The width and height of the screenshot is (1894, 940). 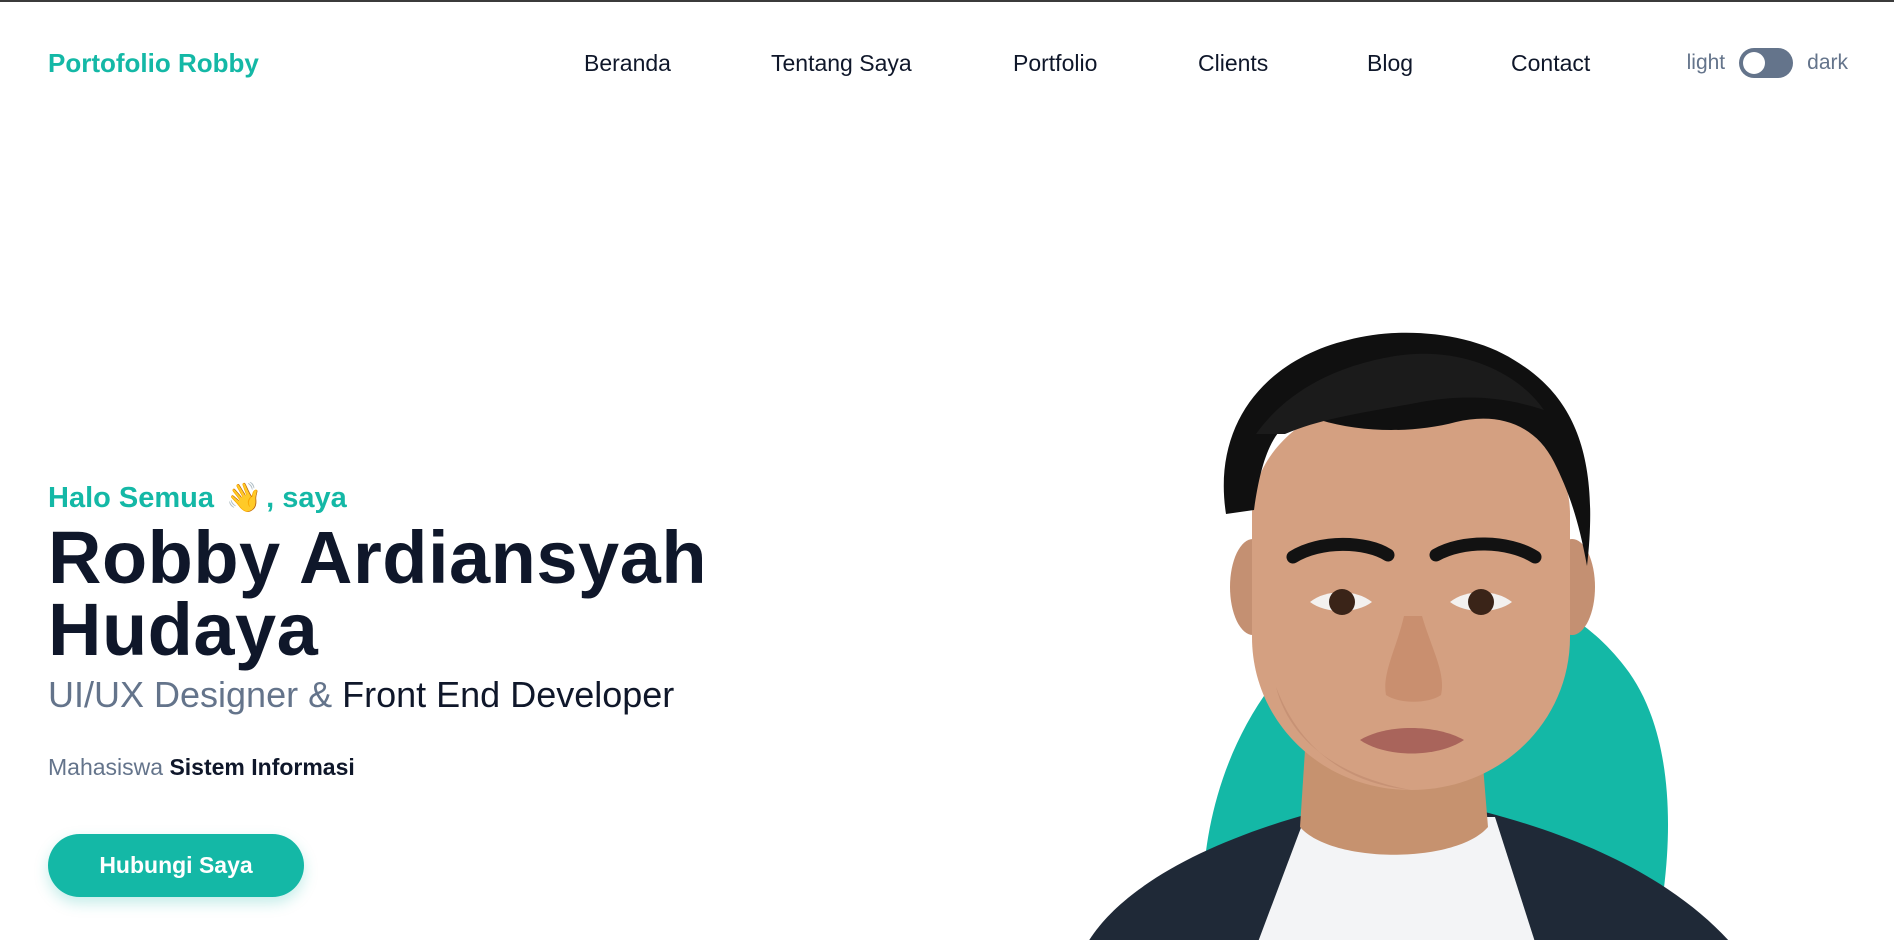 I want to click on theme-switch: light dark, so click(x=1767, y=63).